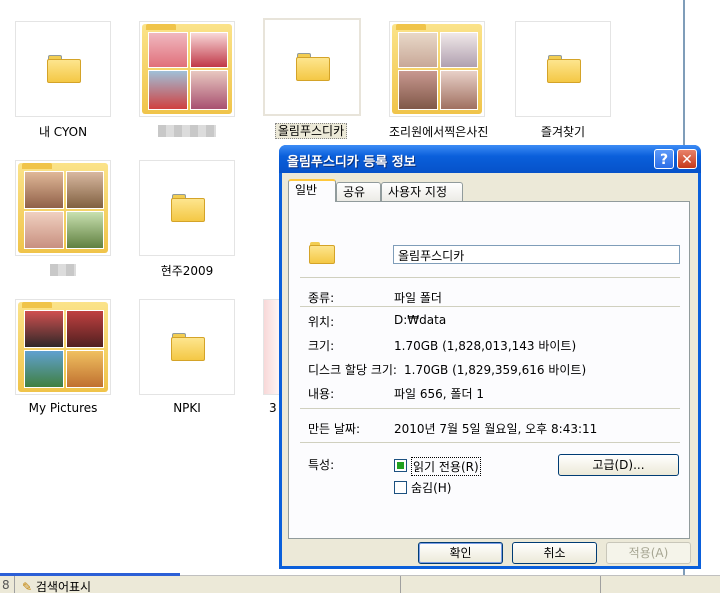  What do you see at coordinates (485, 346) in the screenshot?
I see `size-value: 1.70GB (1,828,013,143 바이트)` at bounding box center [485, 346].